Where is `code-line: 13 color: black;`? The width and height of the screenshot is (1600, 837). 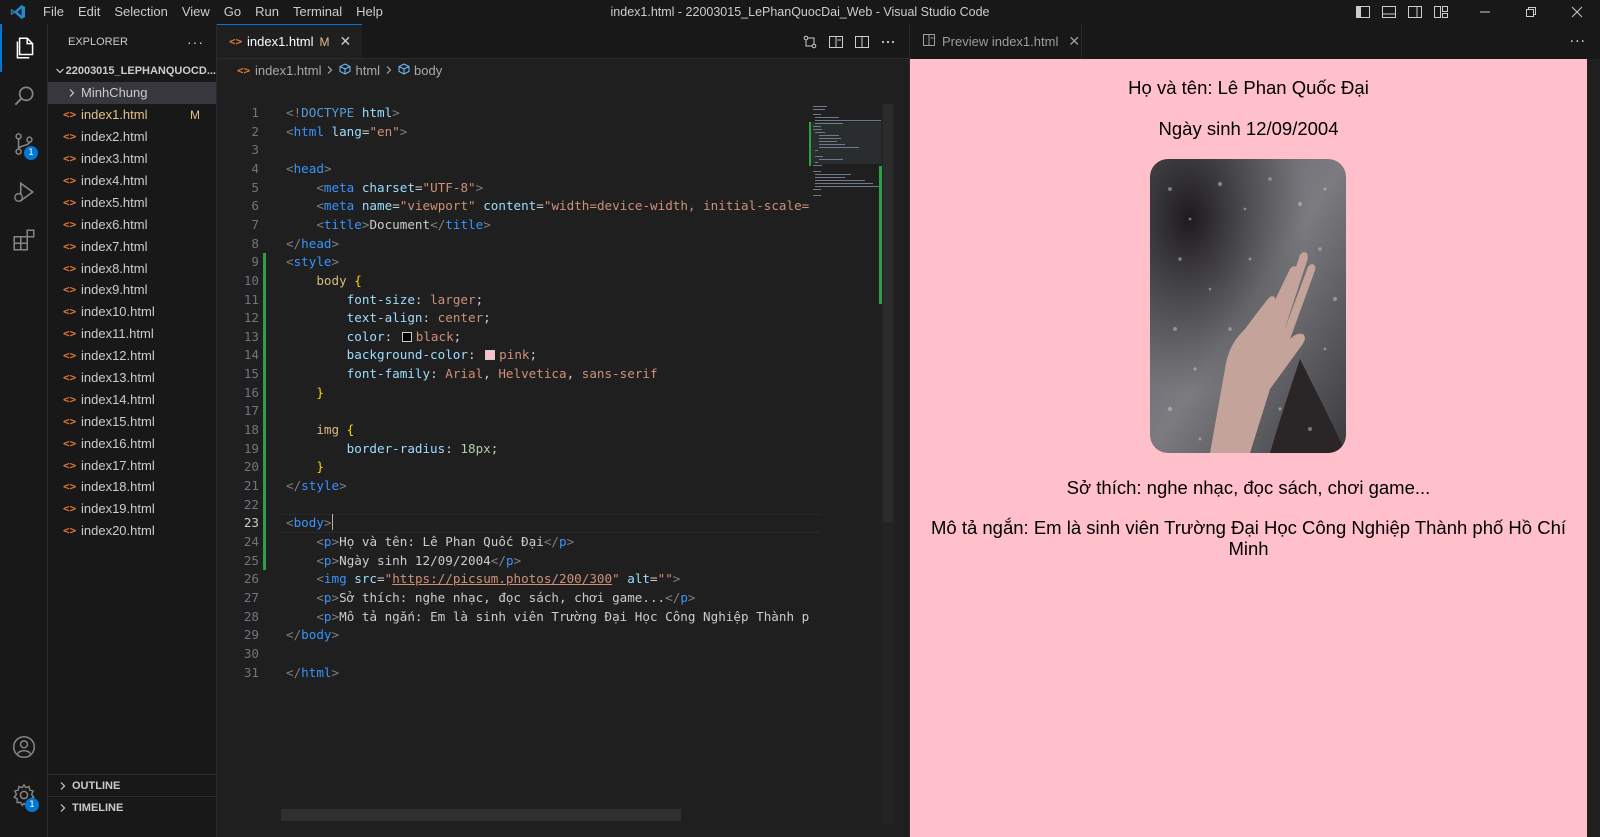 code-line: 13 color: black; is located at coordinates (517, 337).